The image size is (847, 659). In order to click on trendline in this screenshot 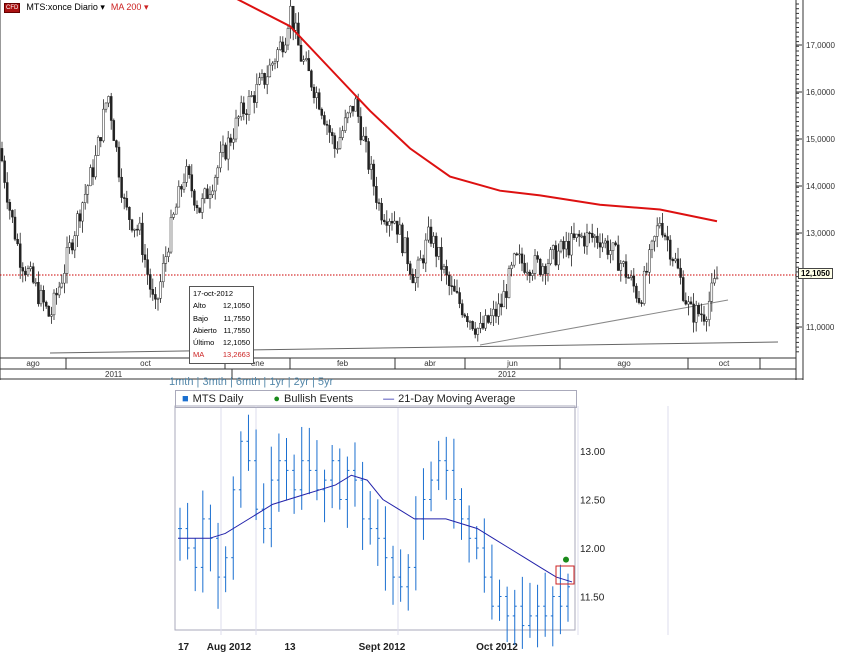, I will do `click(414, 347)`.